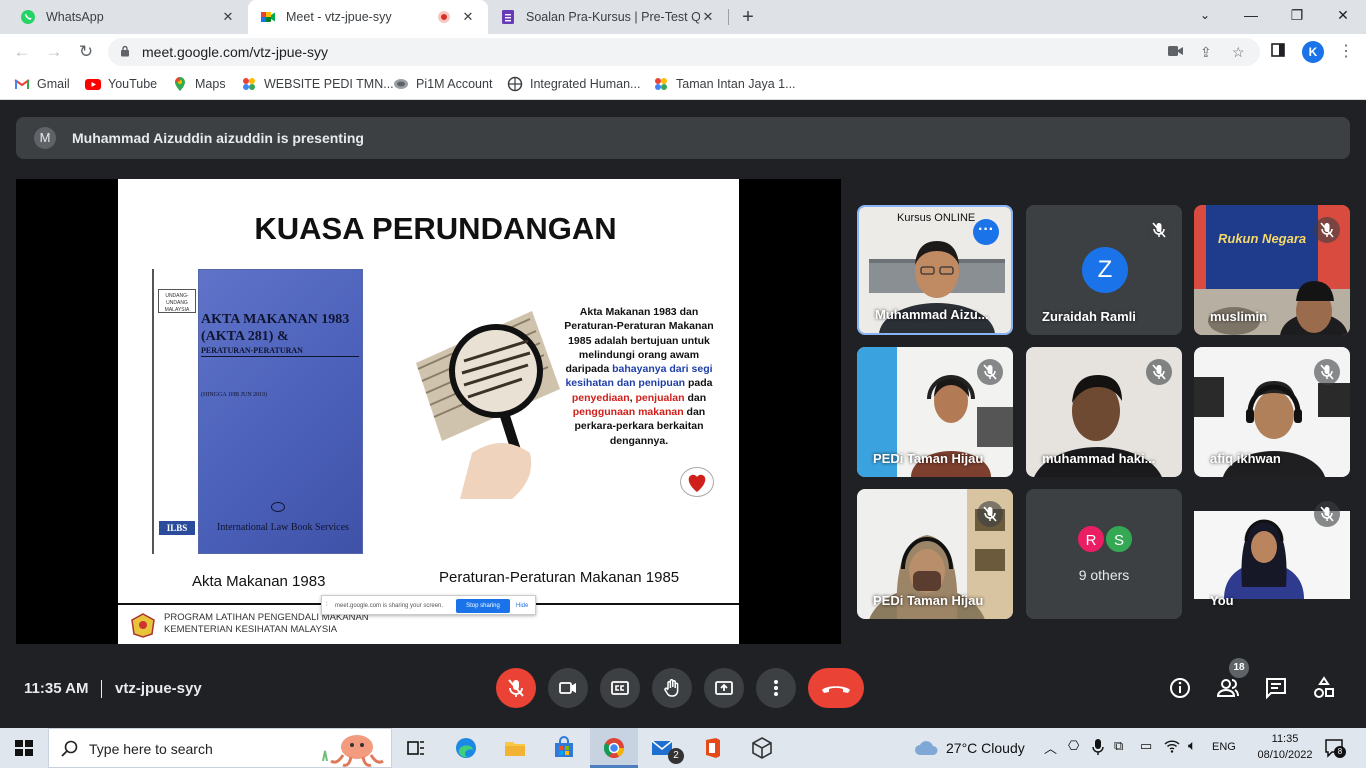  What do you see at coordinates (927, 749) in the screenshot?
I see `cloud-icon` at bounding box center [927, 749].